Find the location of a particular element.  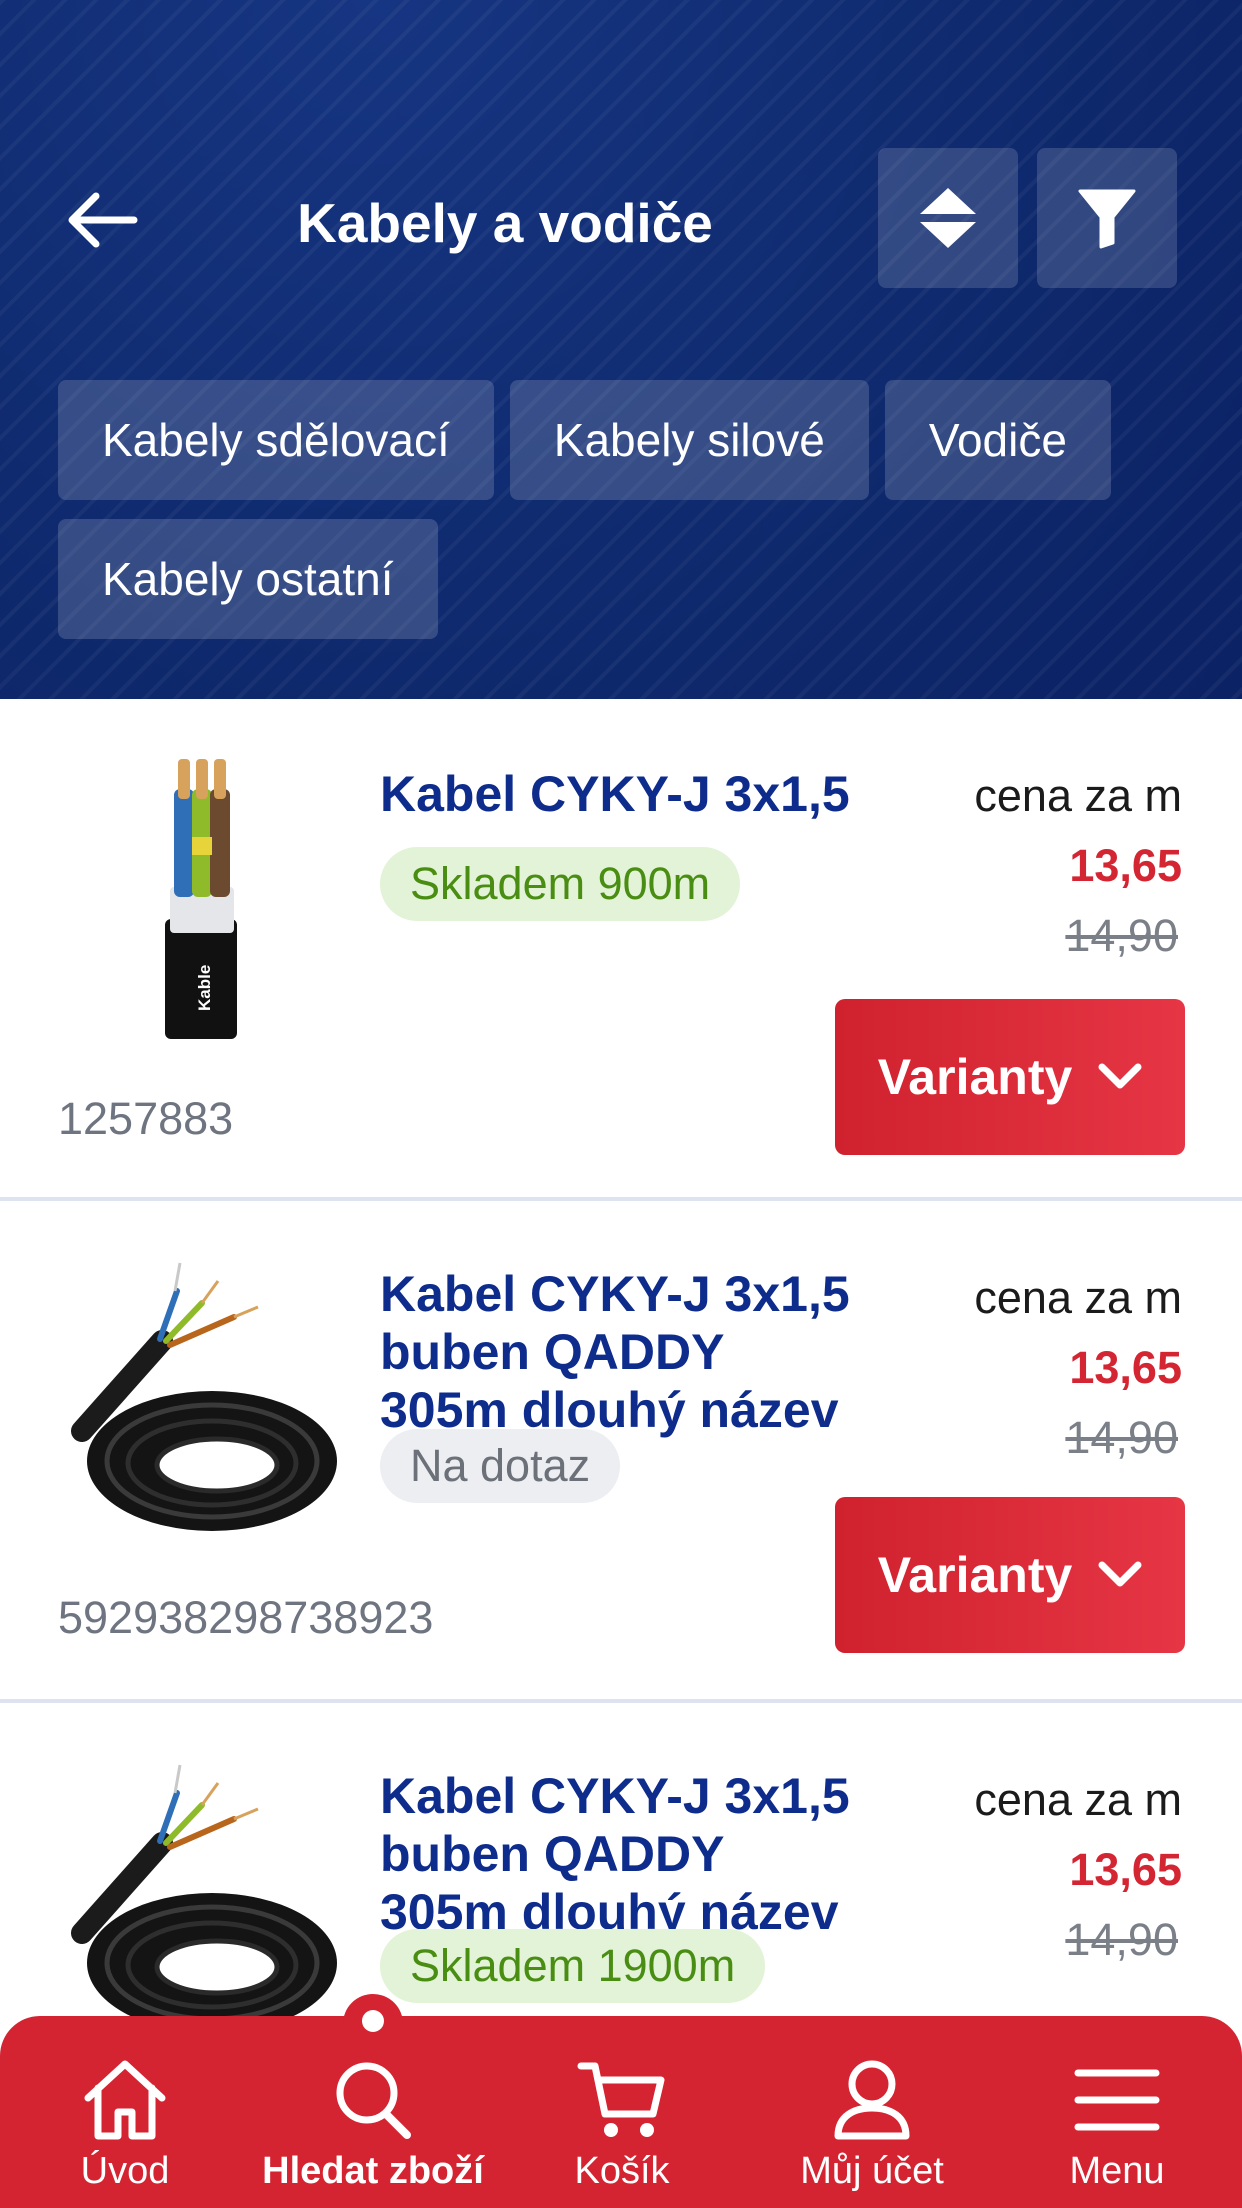

stock-badge: Na dotaz is located at coordinates (500, 1466).